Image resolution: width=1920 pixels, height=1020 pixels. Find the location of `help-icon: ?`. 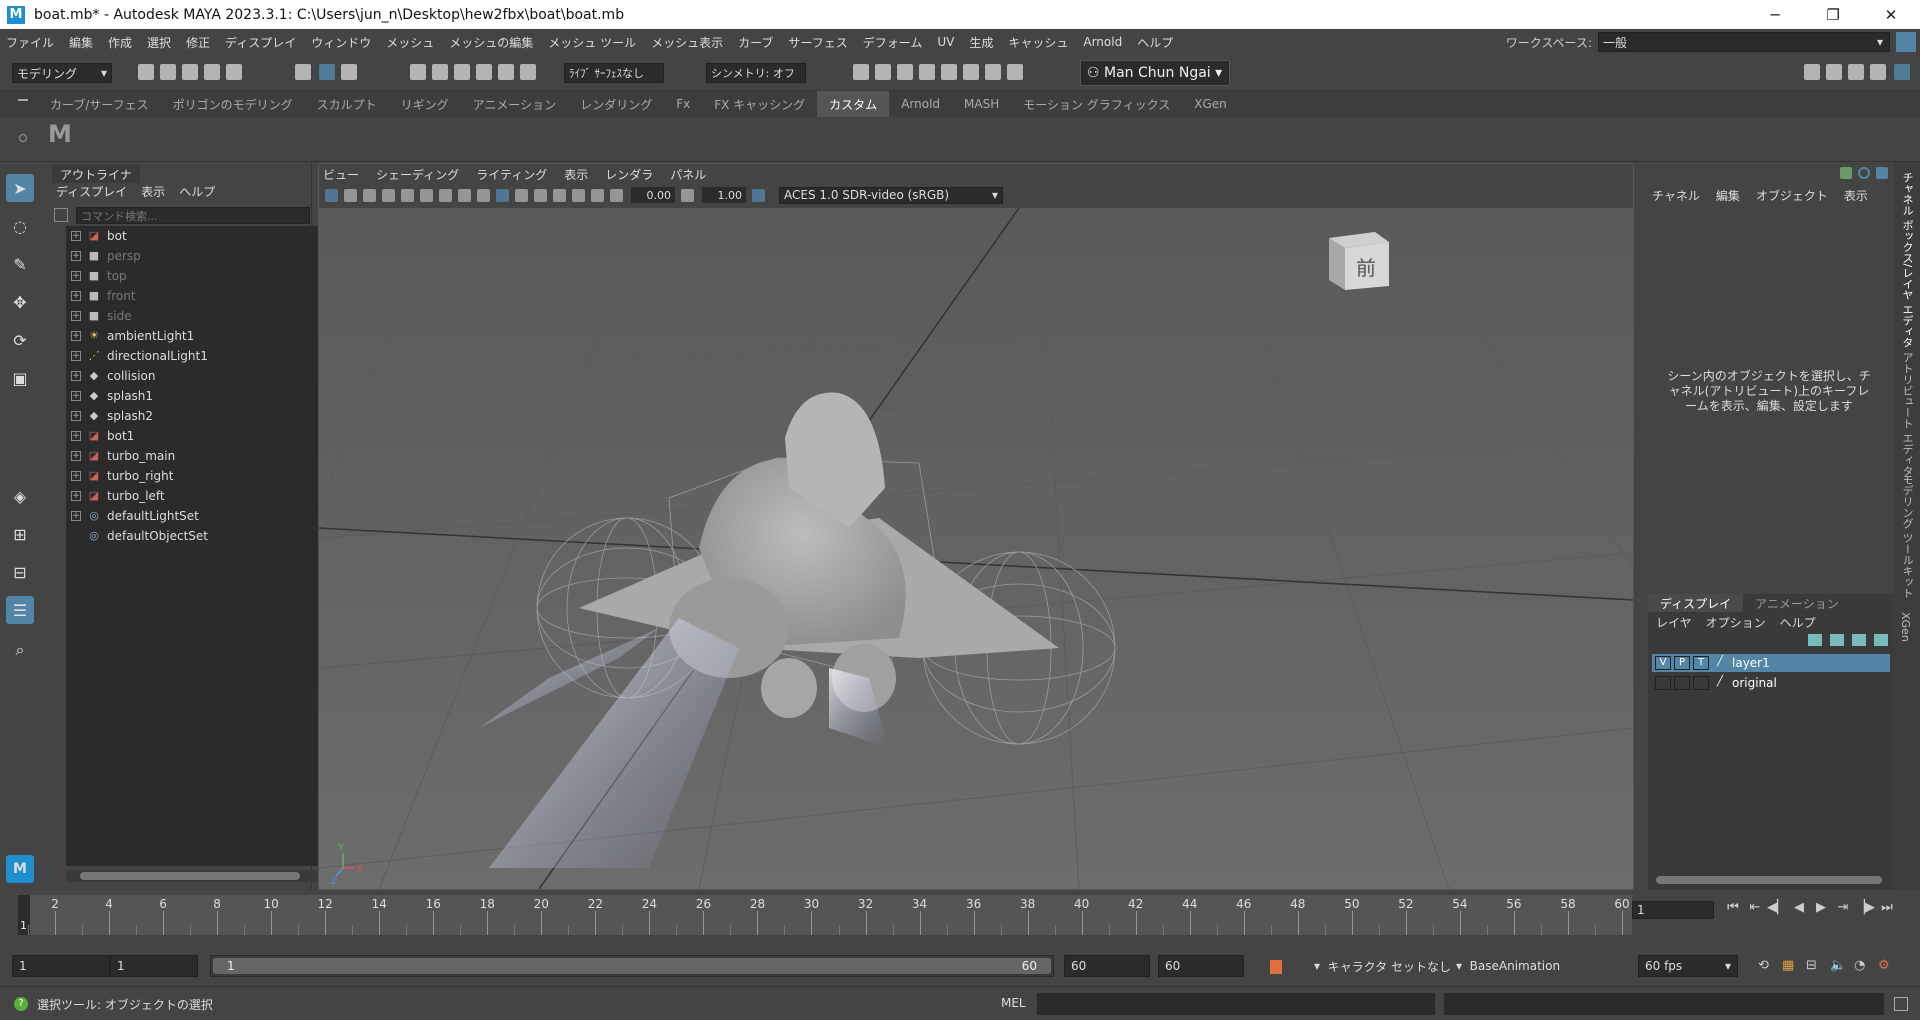

help-icon: ? is located at coordinates (21, 1004).